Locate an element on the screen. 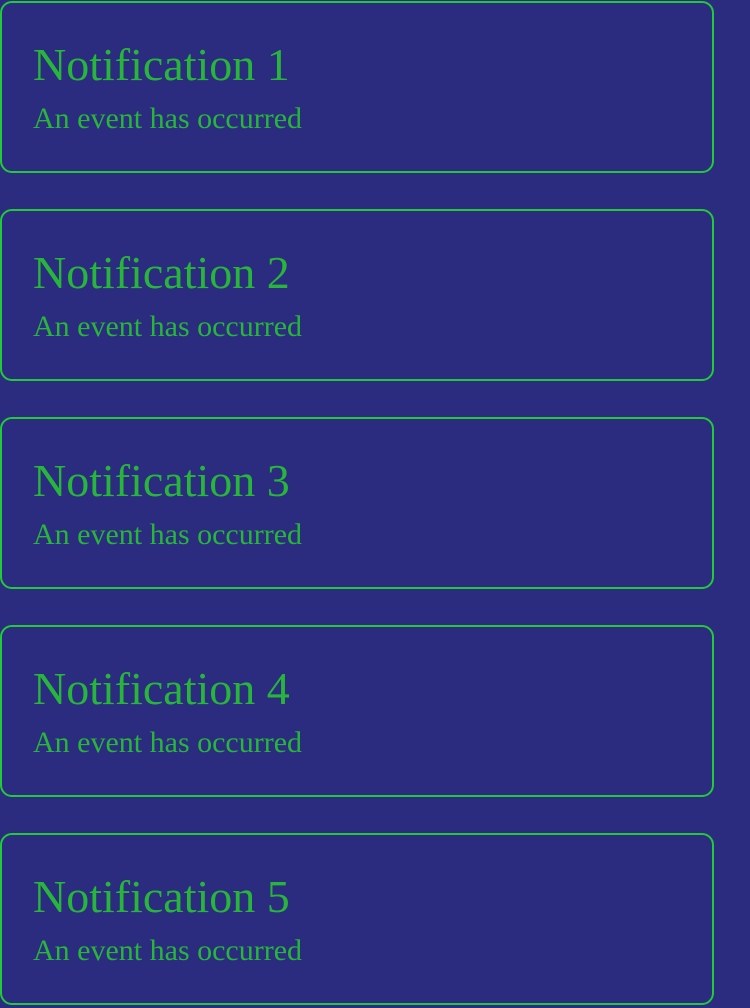 The height and width of the screenshot is (1008, 750). notification-title: Notification 5 is located at coordinates (161, 896).